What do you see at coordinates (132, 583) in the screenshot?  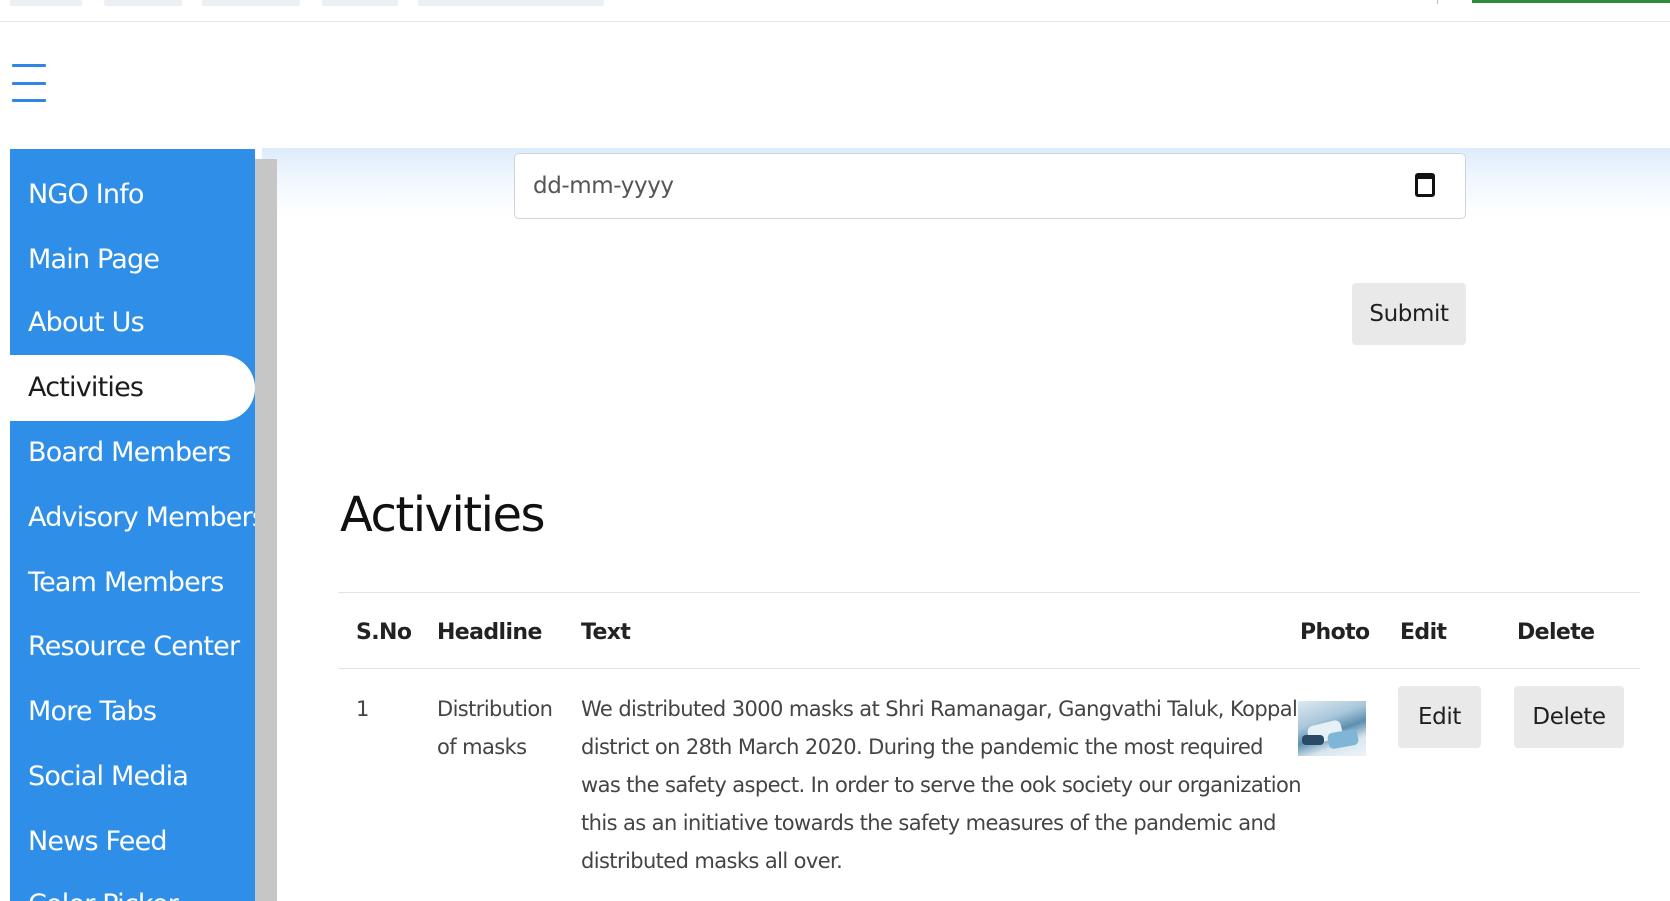 I see `sidebar-item-team-members: Team Members` at bounding box center [132, 583].